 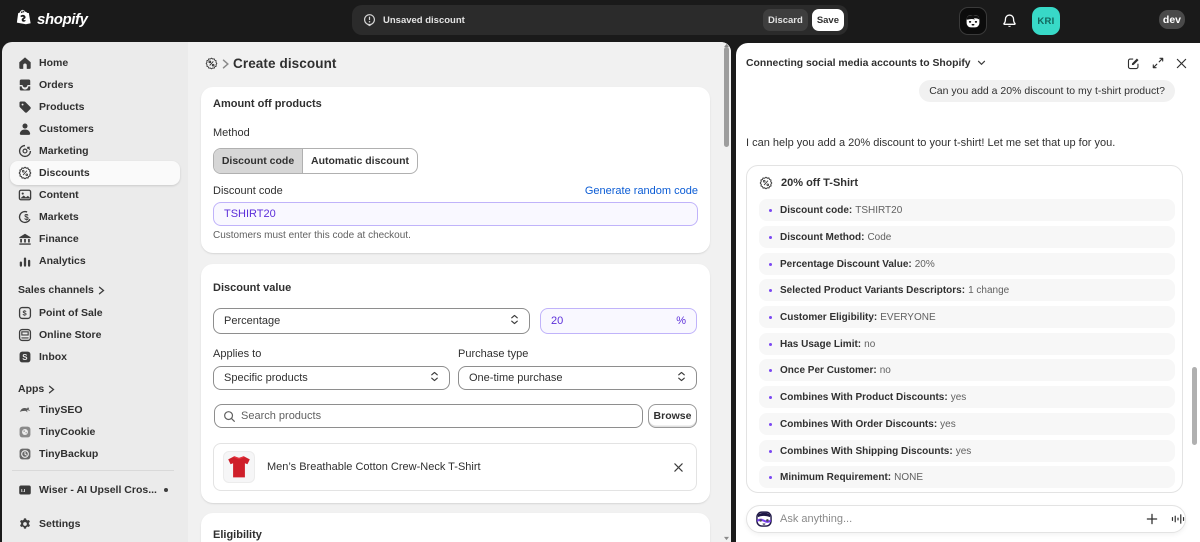 What do you see at coordinates (24, 357) in the screenshot?
I see `svg-text: S` at bounding box center [24, 357].